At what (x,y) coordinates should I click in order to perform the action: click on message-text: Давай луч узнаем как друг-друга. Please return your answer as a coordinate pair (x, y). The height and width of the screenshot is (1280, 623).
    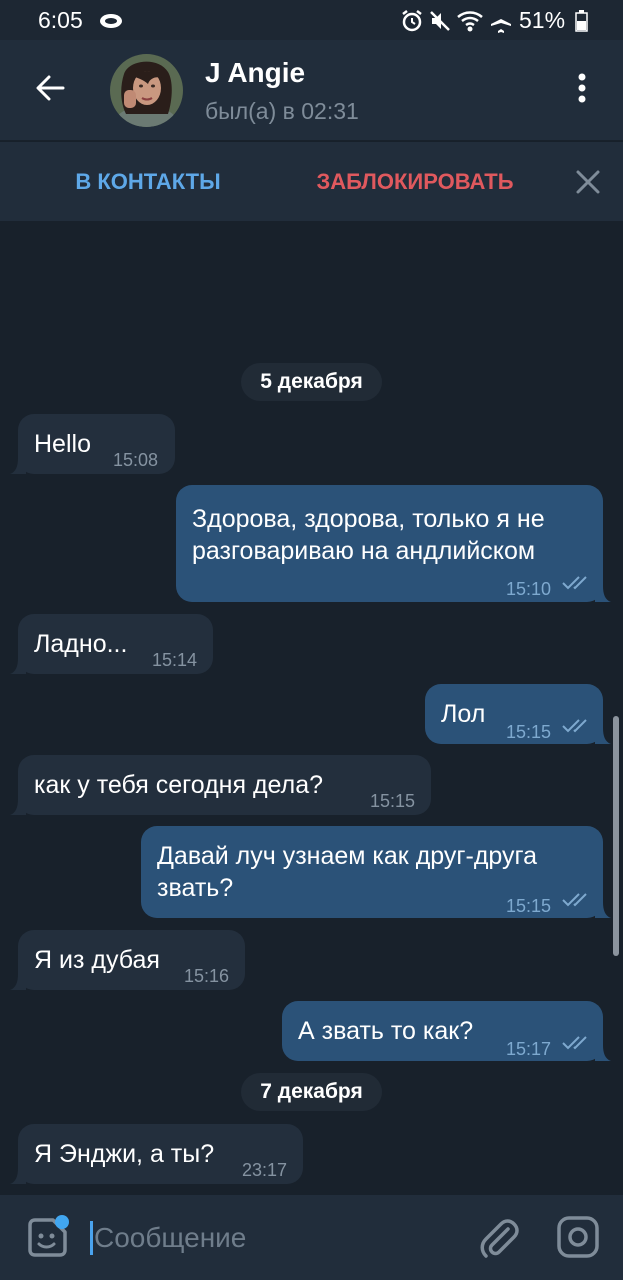
    Looking at the image, I should click on (347, 856).